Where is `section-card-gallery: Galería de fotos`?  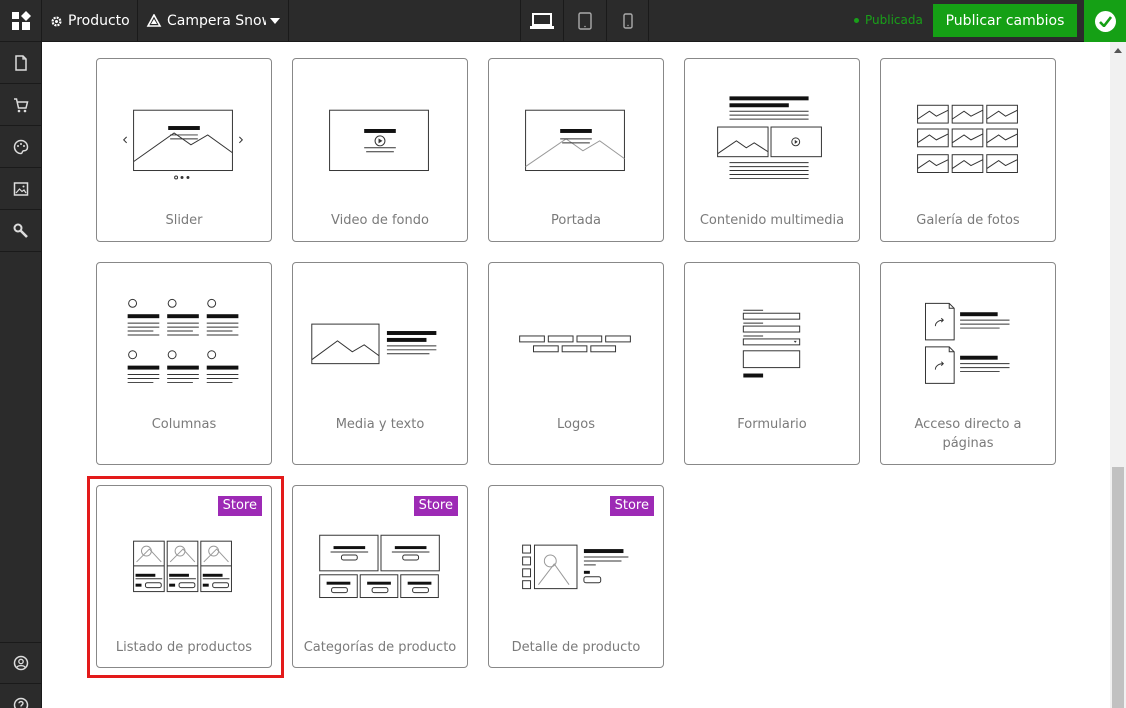 section-card-gallery: Galería de fotos is located at coordinates (968, 150).